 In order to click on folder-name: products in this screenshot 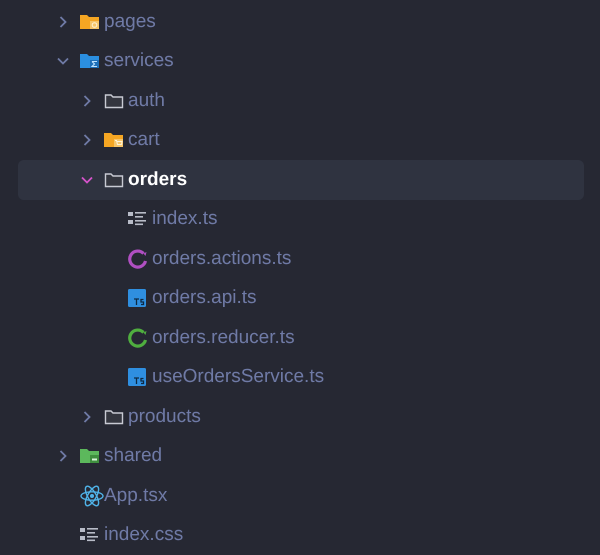, I will do `click(164, 417)`.